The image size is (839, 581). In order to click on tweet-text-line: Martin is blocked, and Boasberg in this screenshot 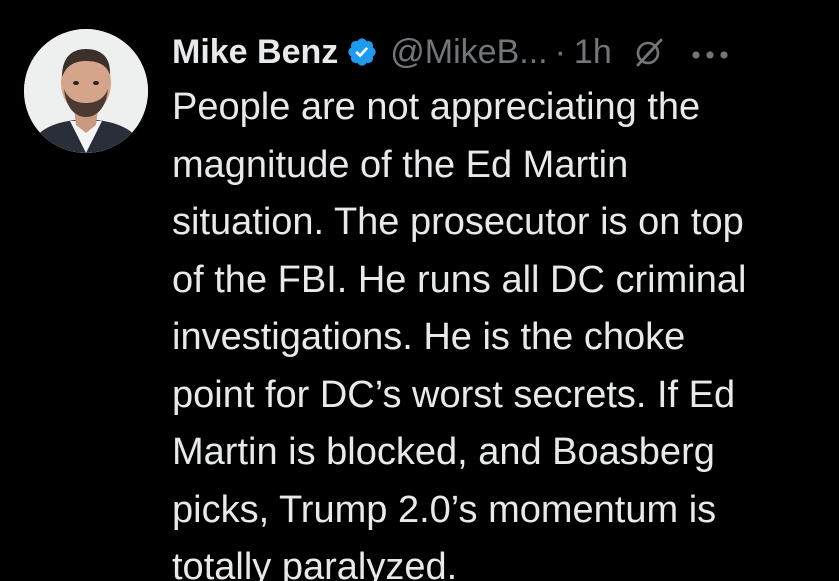, I will do `click(443, 452)`.